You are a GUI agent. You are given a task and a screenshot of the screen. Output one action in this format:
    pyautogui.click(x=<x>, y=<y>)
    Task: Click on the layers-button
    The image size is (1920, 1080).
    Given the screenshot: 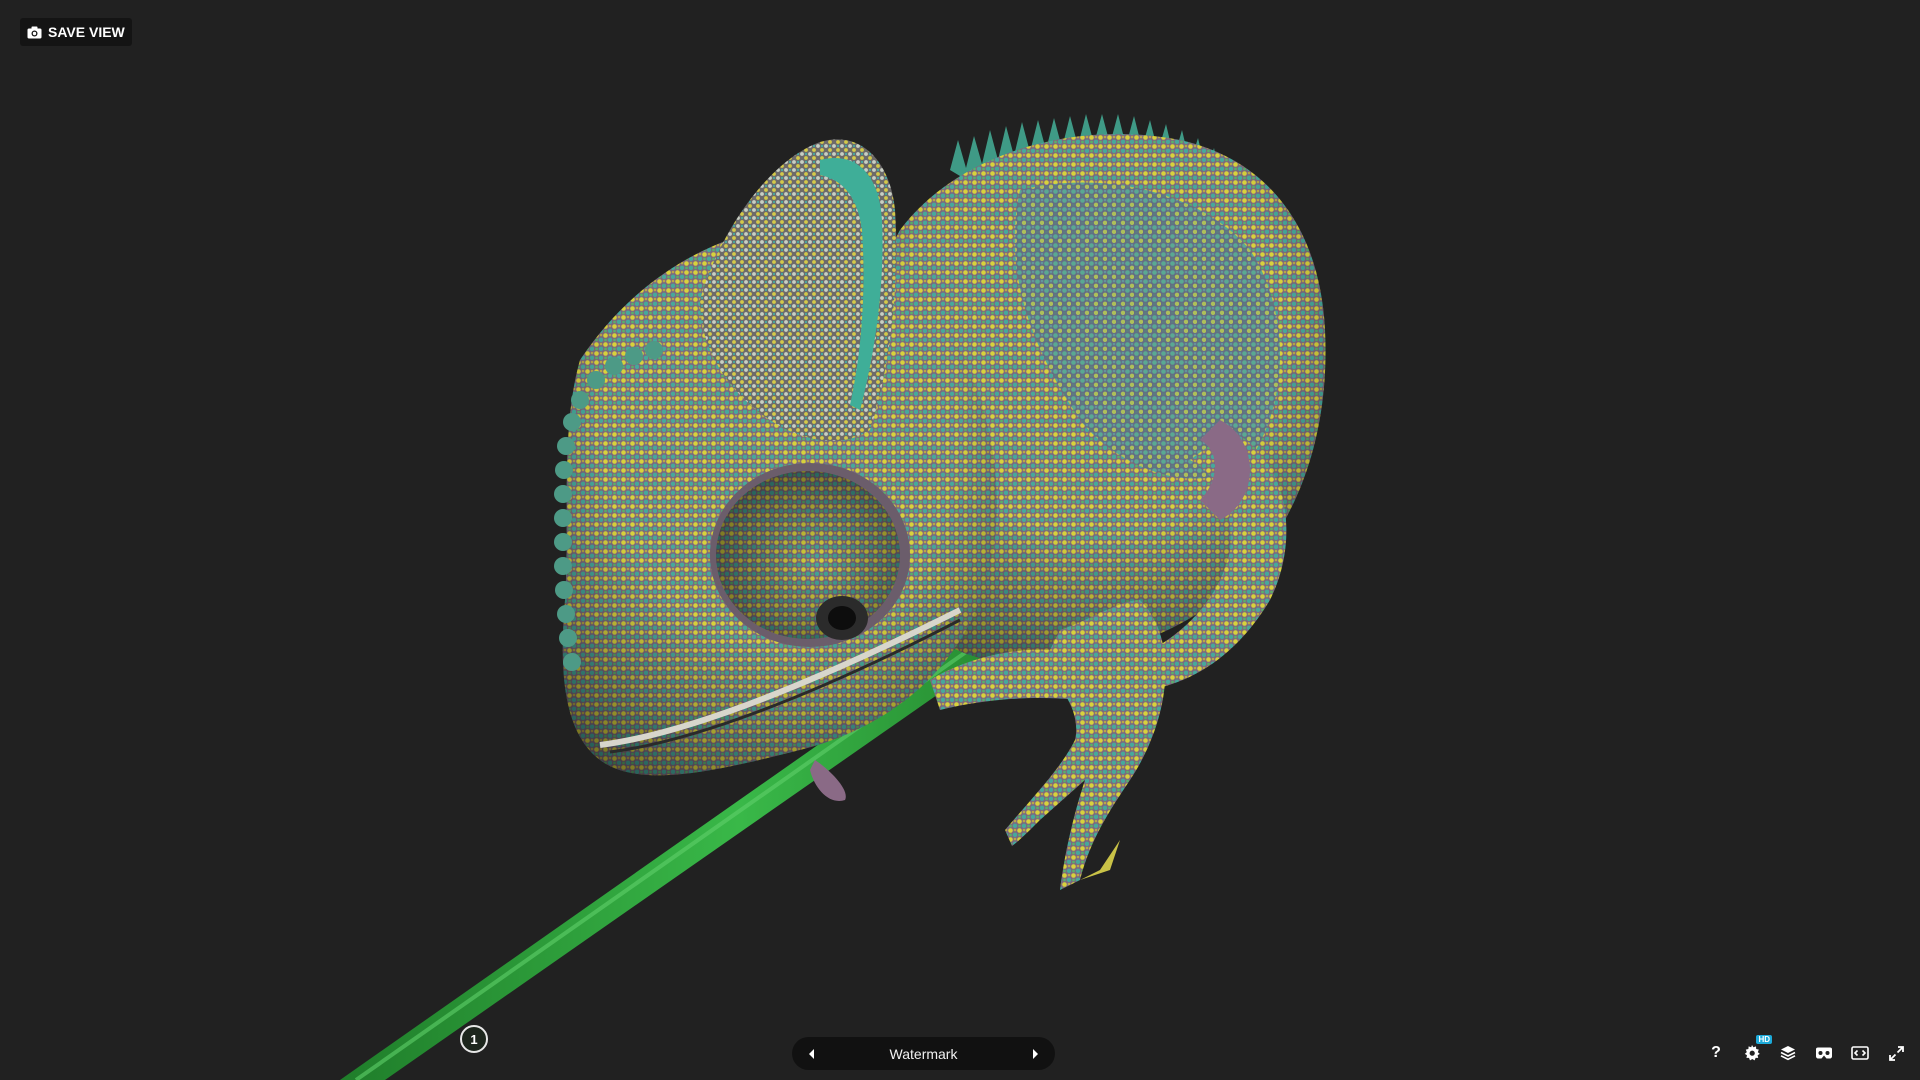 What is the action you would take?
    pyautogui.click(x=1788, y=1053)
    